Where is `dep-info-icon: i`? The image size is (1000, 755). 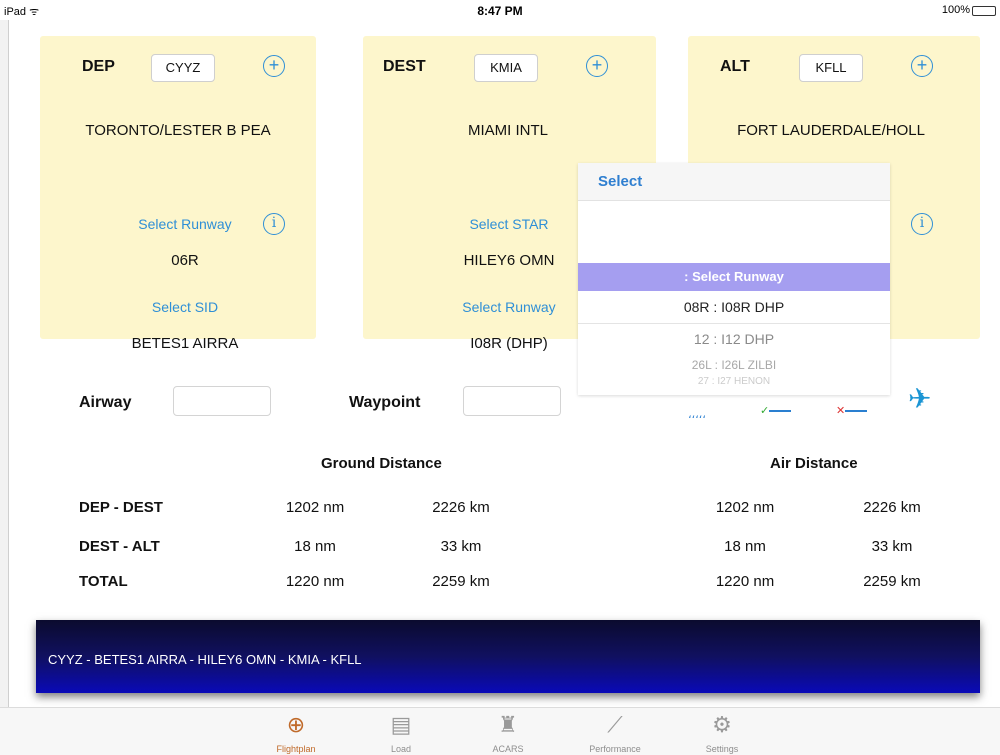 dep-info-icon: i is located at coordinates (274, 224).